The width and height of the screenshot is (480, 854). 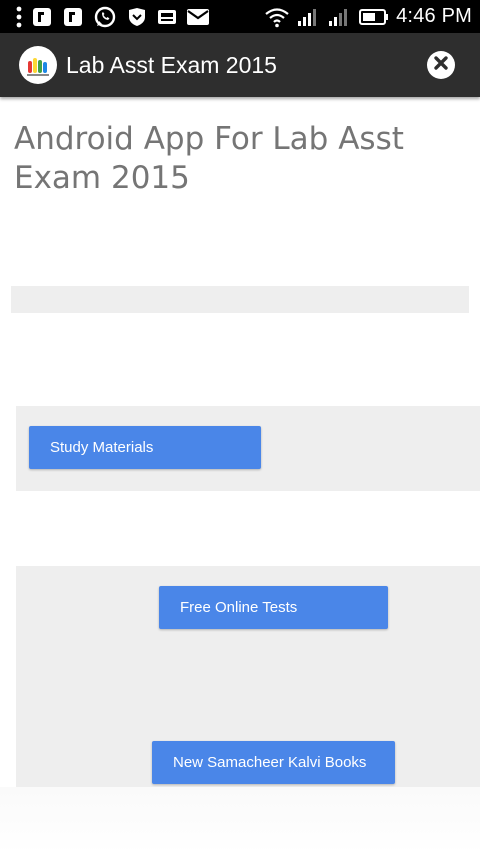 What do you see at coordinates (240, 299) in the screenshot?
I see `content-placeholder-strip` at bounding box center [240, 299].